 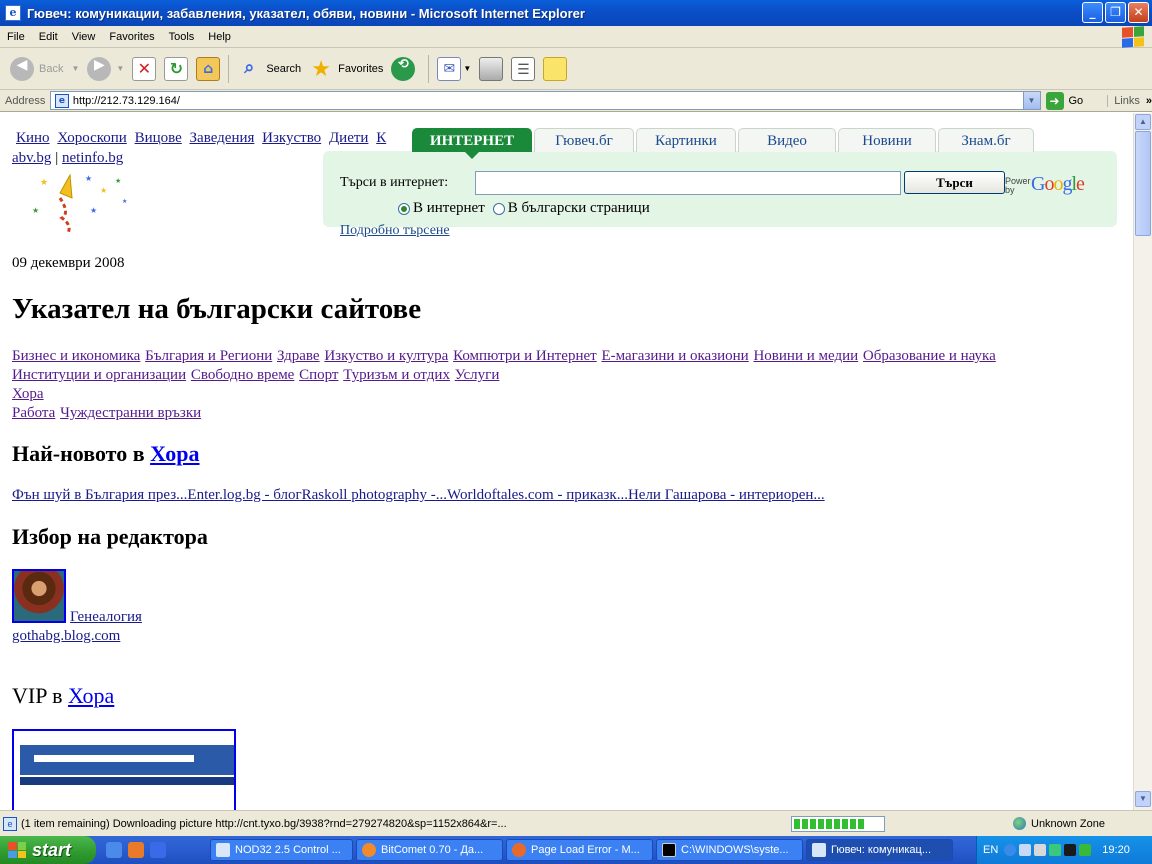 I want to click on security-zone: Unknown Zone, so click(x=1059, y=823).